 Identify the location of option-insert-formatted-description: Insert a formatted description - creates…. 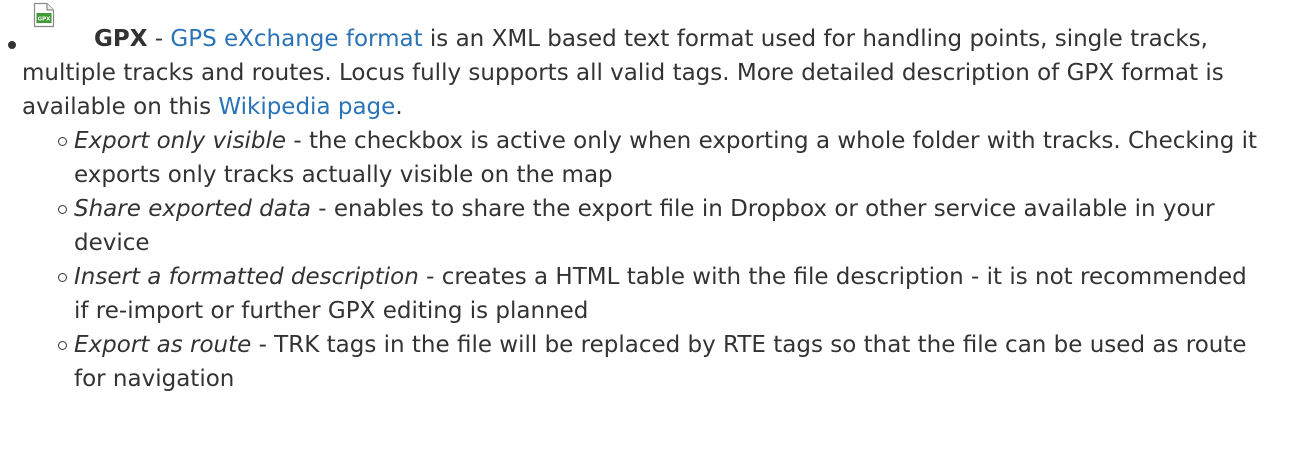
(661, 294).